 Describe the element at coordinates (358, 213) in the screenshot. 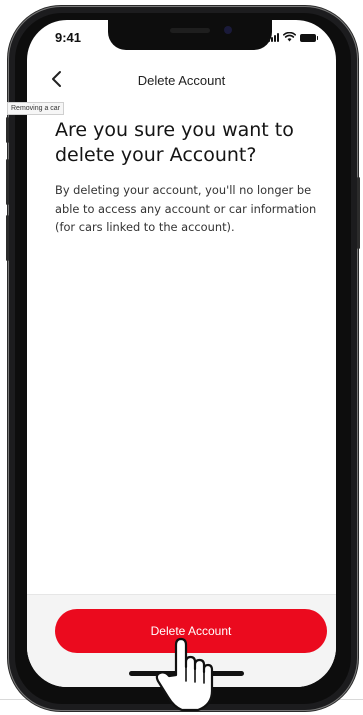

I see `power-button` at that location.